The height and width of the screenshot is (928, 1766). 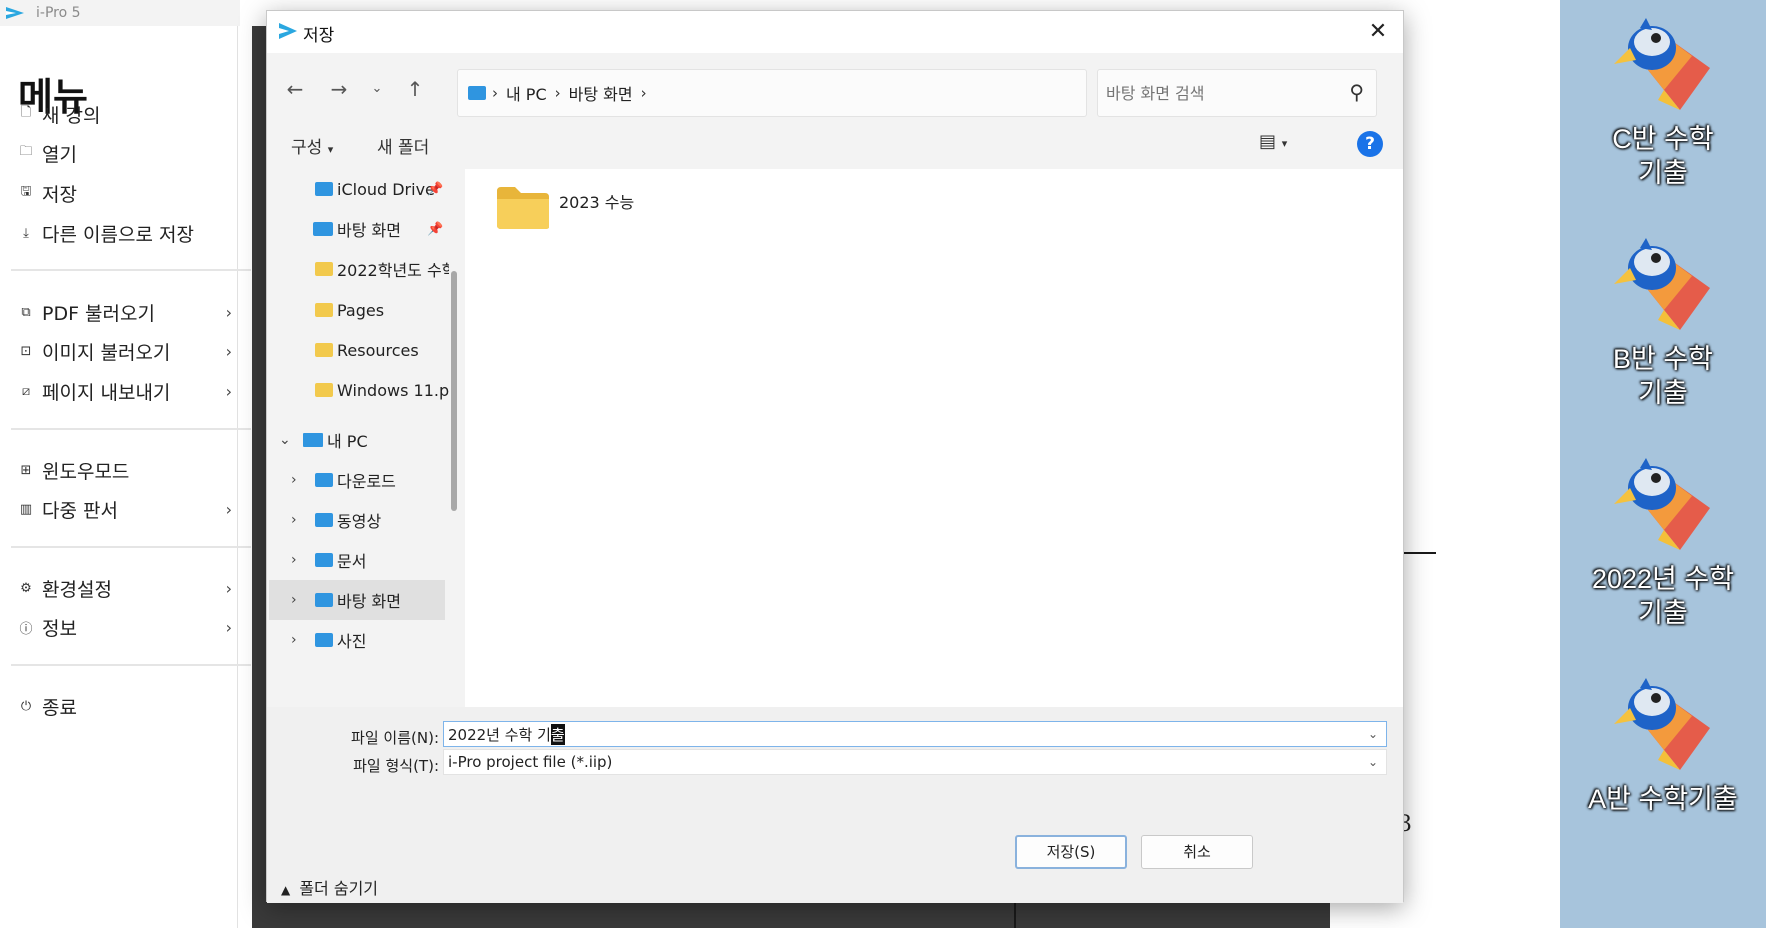 I want to click on nav-item-desktop: › 바탕 화면, so click(x=357, y=600).